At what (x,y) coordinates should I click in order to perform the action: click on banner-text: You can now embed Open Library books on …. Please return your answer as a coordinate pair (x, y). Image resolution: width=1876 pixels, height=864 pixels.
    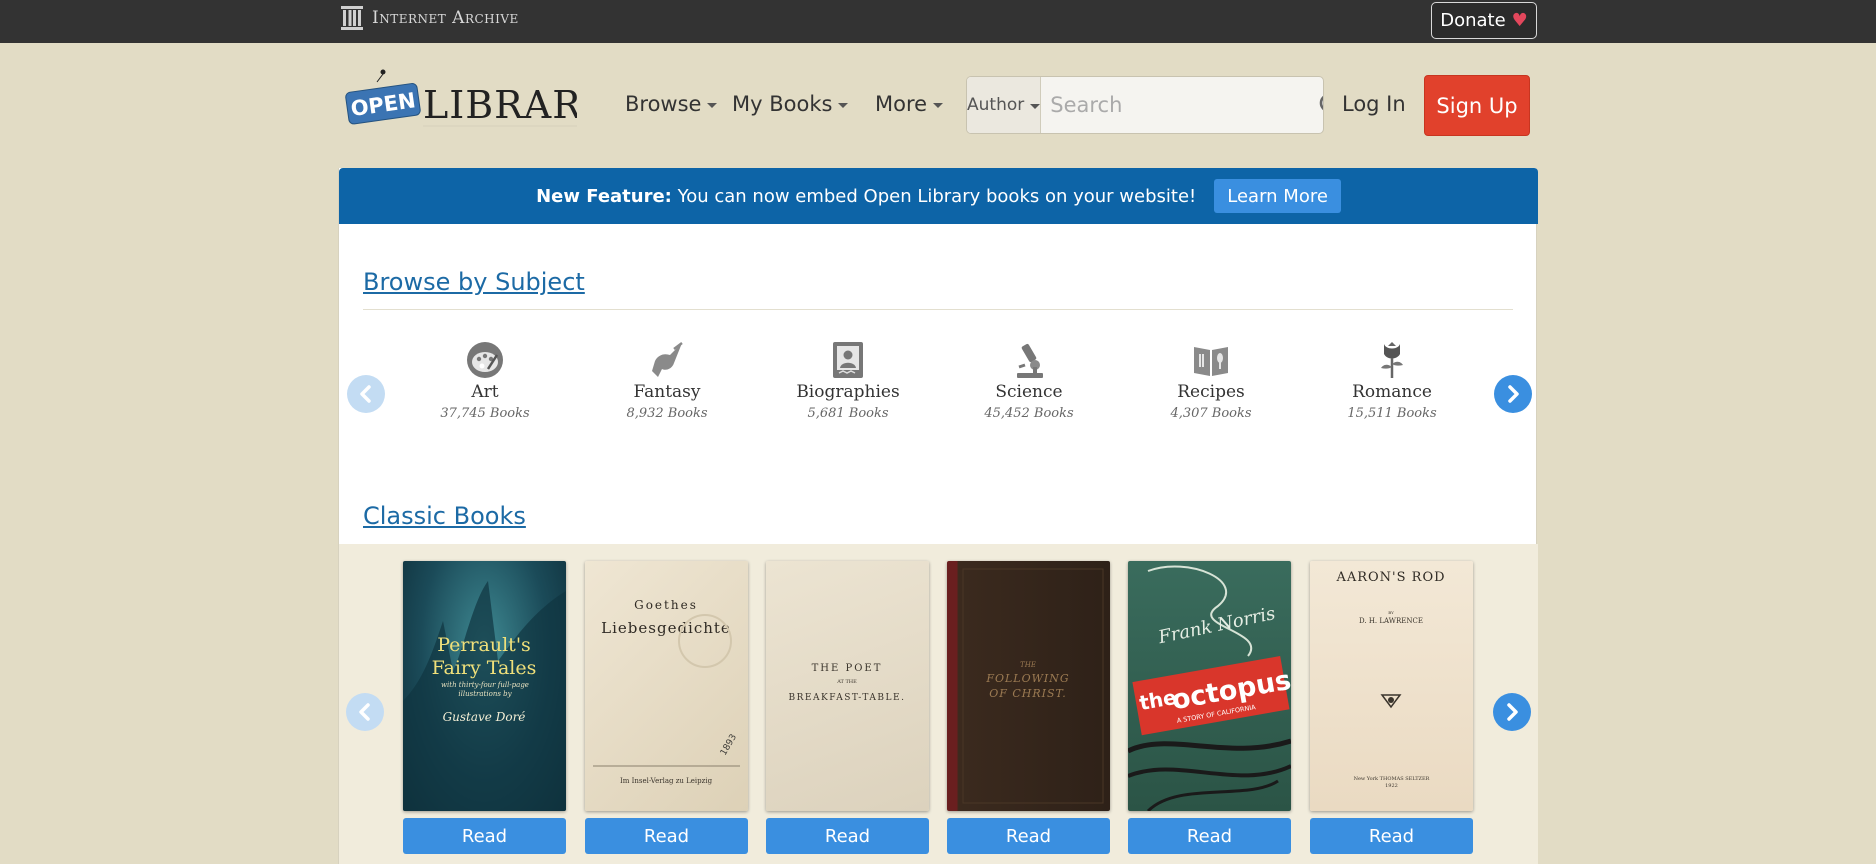
    Looking at the image, I should click on (937, 196).